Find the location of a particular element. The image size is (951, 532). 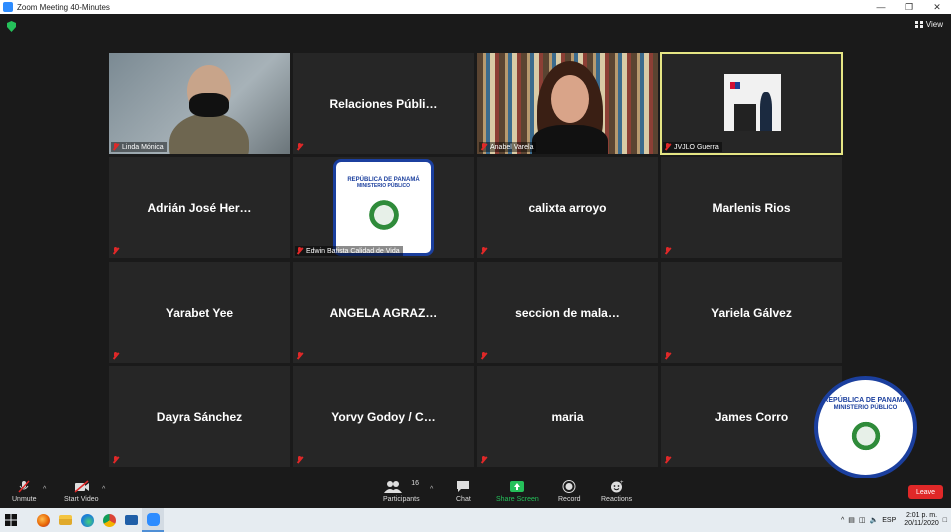

participant-tile: Marlenis Rios is located at coordinates (751, 207).